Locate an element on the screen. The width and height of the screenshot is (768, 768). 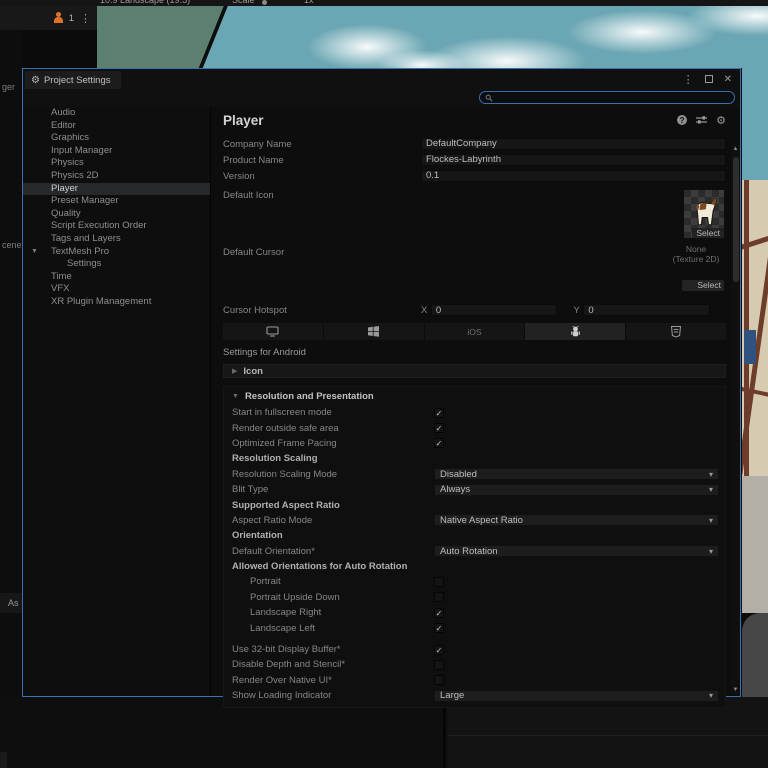
cursor-select-button: Select is located at coordinates (703, 285).